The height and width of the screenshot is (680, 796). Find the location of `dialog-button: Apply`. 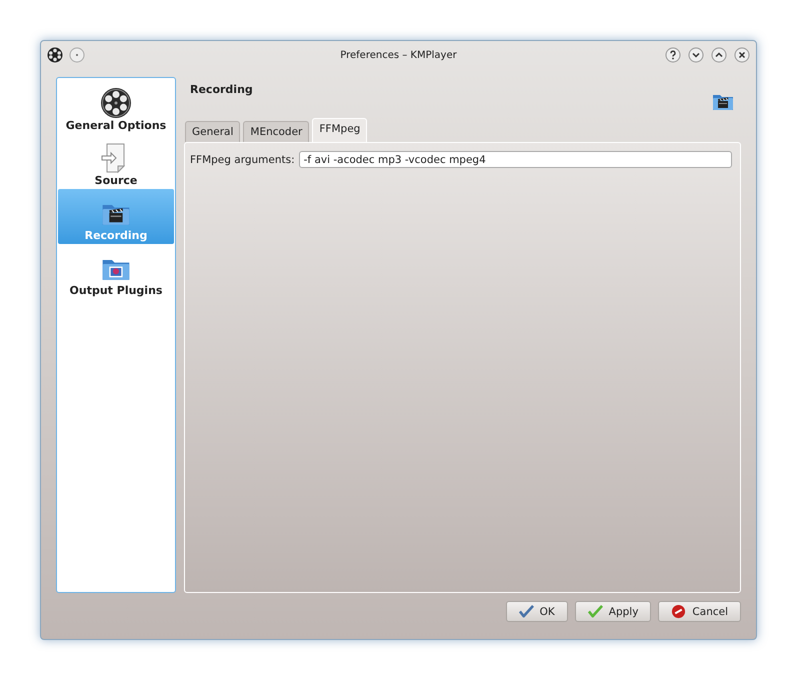

dialog-button: Apply is located at coordinates (613, 611).